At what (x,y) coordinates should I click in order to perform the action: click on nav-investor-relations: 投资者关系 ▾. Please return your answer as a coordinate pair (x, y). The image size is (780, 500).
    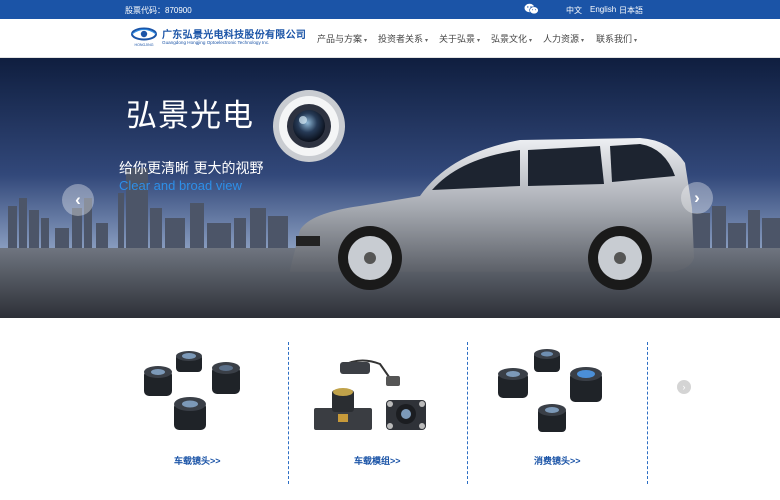
    Looking at the image, I should click on (403, 38).